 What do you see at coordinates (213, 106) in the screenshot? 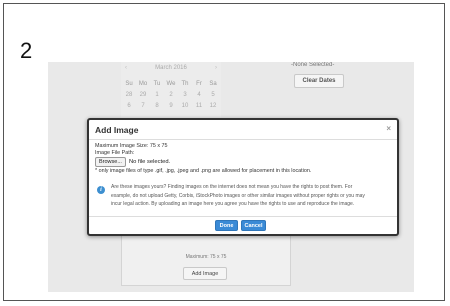
I see `calendar-day: 12` at bounding box center [213, 106].